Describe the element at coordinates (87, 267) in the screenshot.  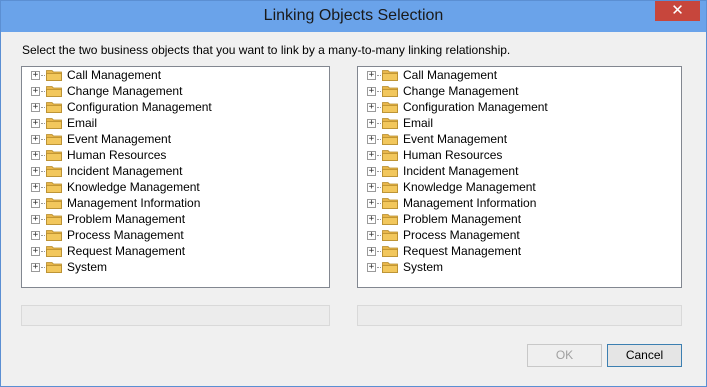
I see `tree-node-label: System` at that location.